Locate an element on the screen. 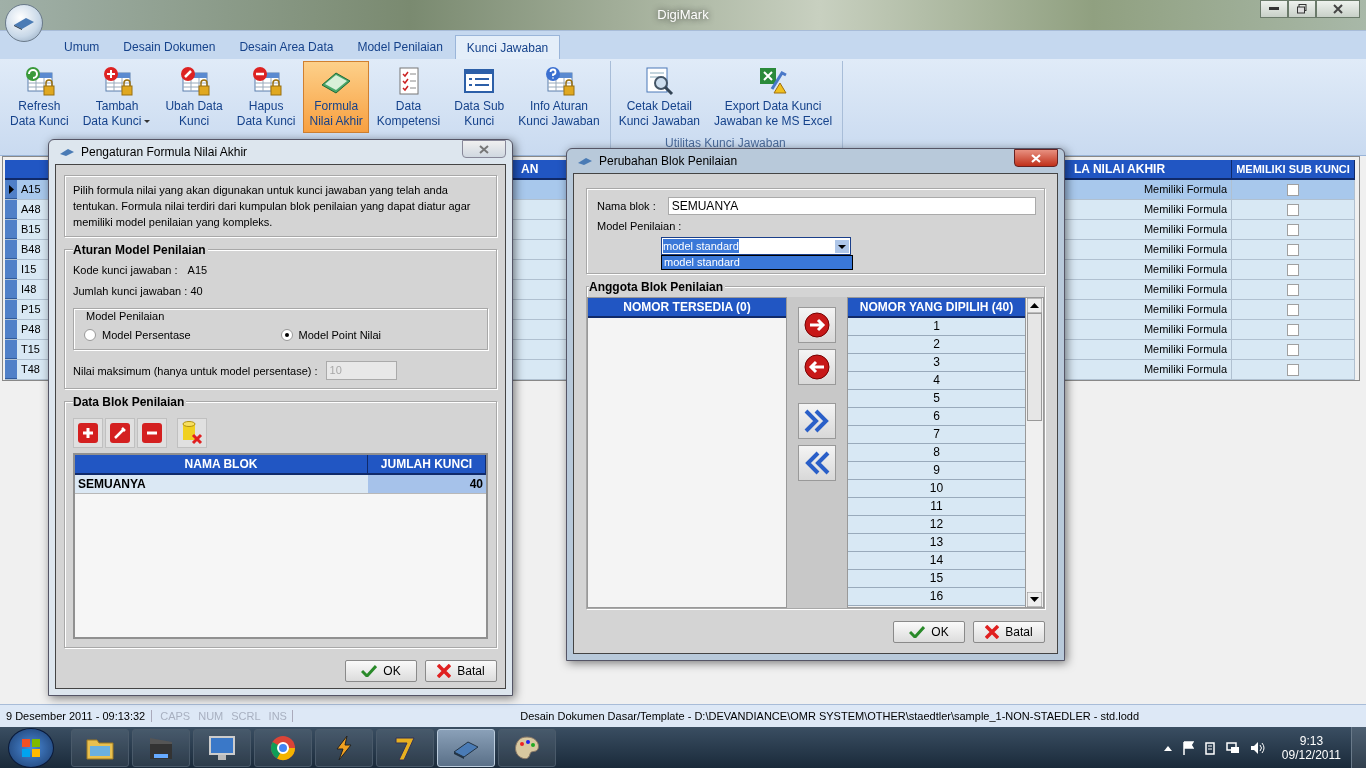 The image size is (1366, 768). group-title: Data Blok Penilaian is located at coordinates (130, 402).